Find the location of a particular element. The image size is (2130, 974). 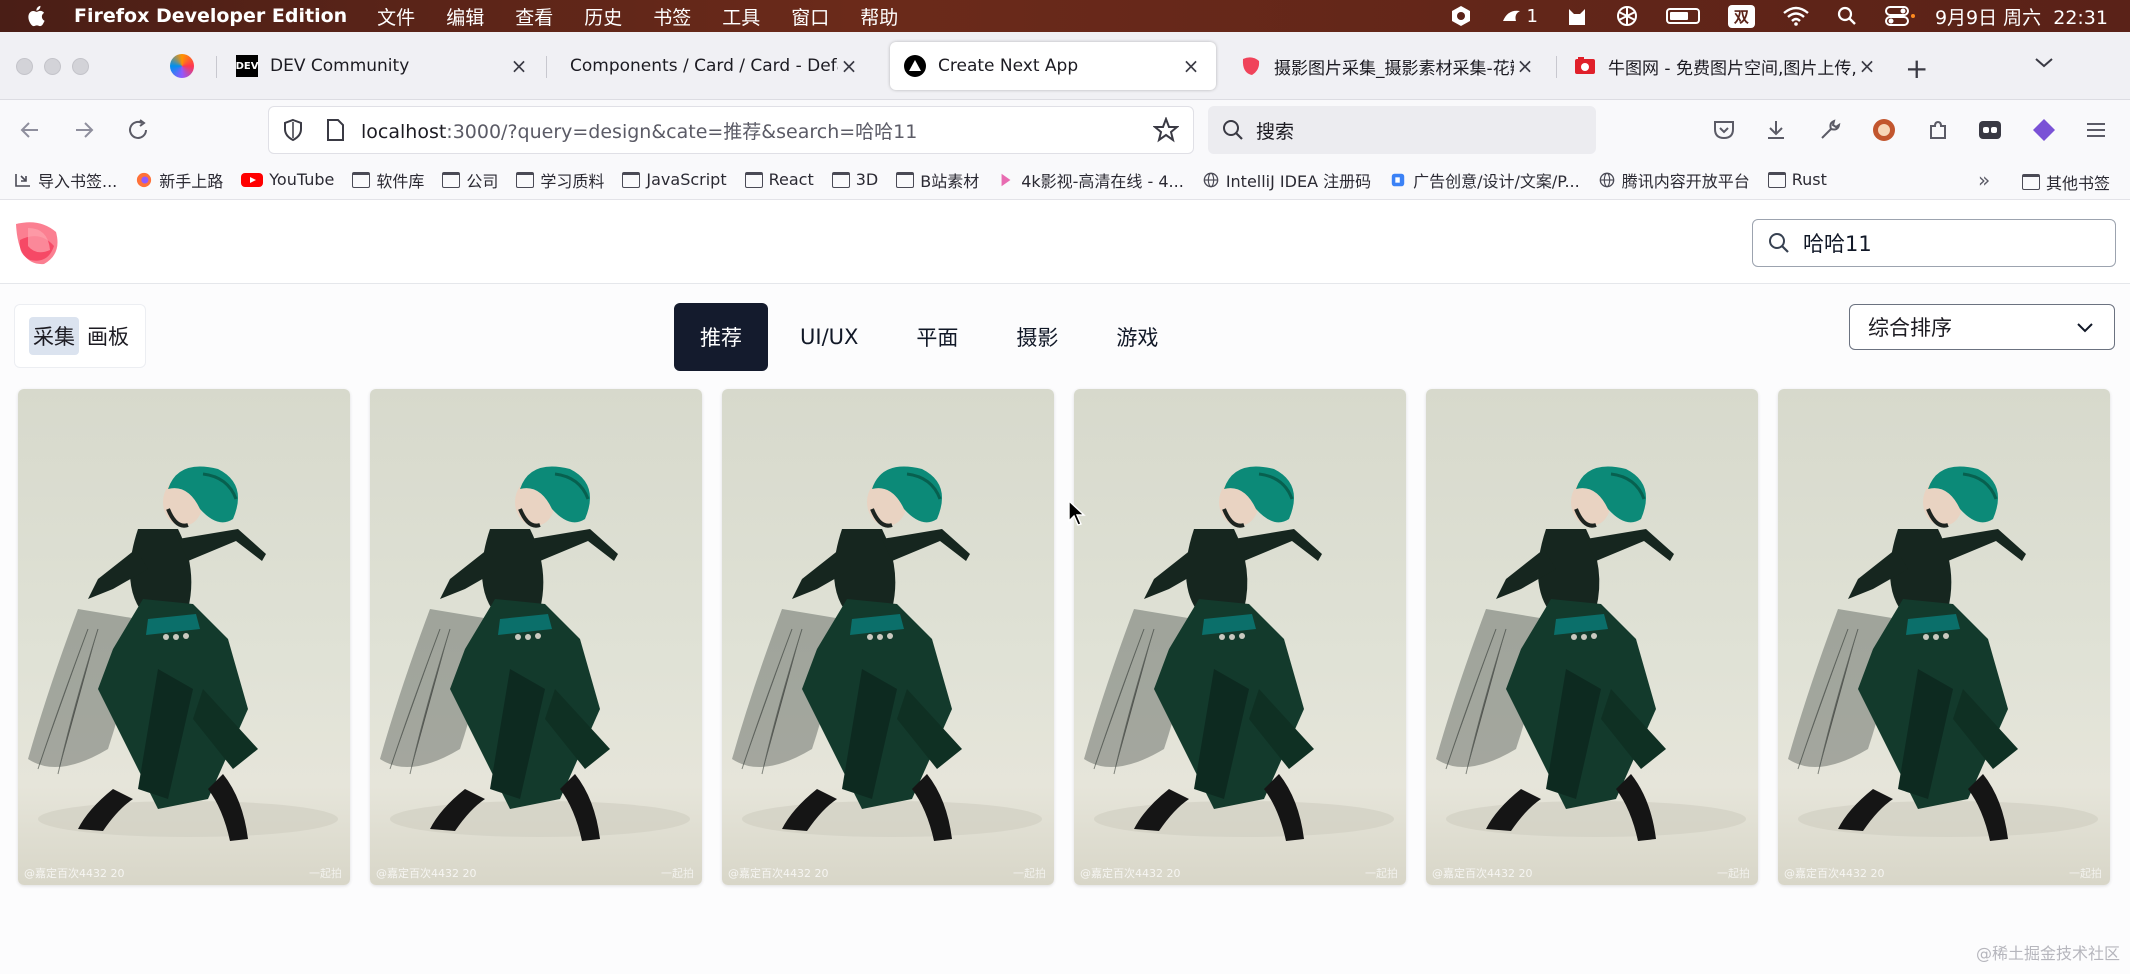

page-icon is located at coordinates (335, 130).